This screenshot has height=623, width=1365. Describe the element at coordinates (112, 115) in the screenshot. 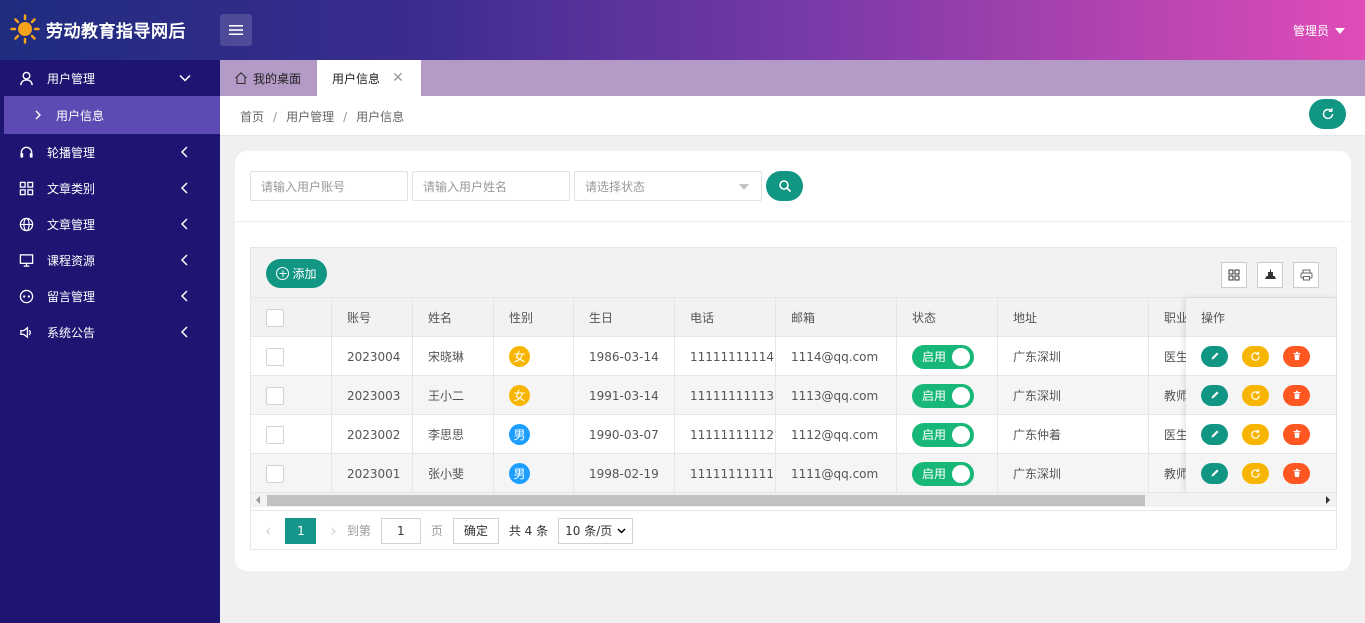

I see `sidebar-subitem-user-info: 用户信息` at that location.